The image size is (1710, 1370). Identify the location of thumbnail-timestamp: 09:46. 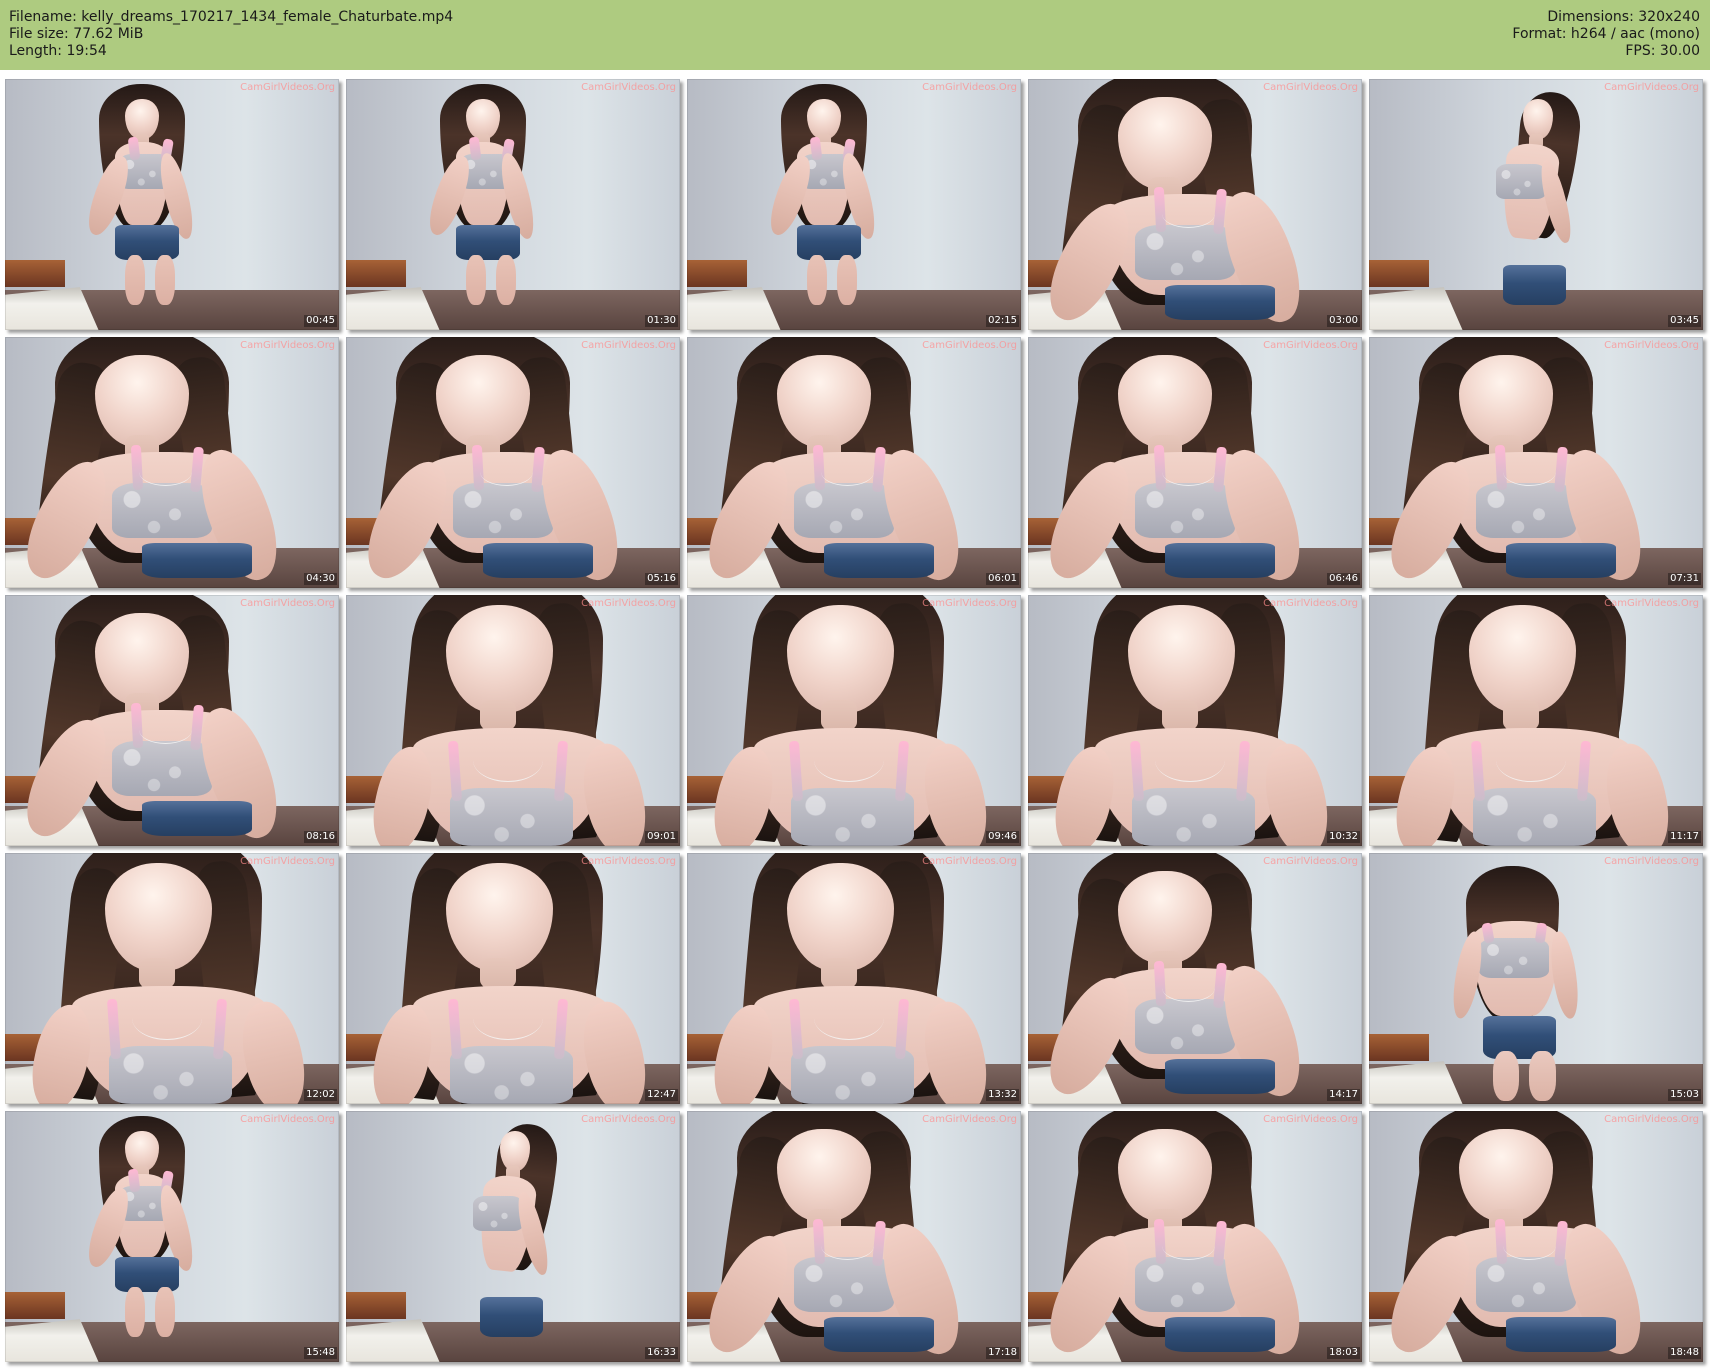
(1002, 837).